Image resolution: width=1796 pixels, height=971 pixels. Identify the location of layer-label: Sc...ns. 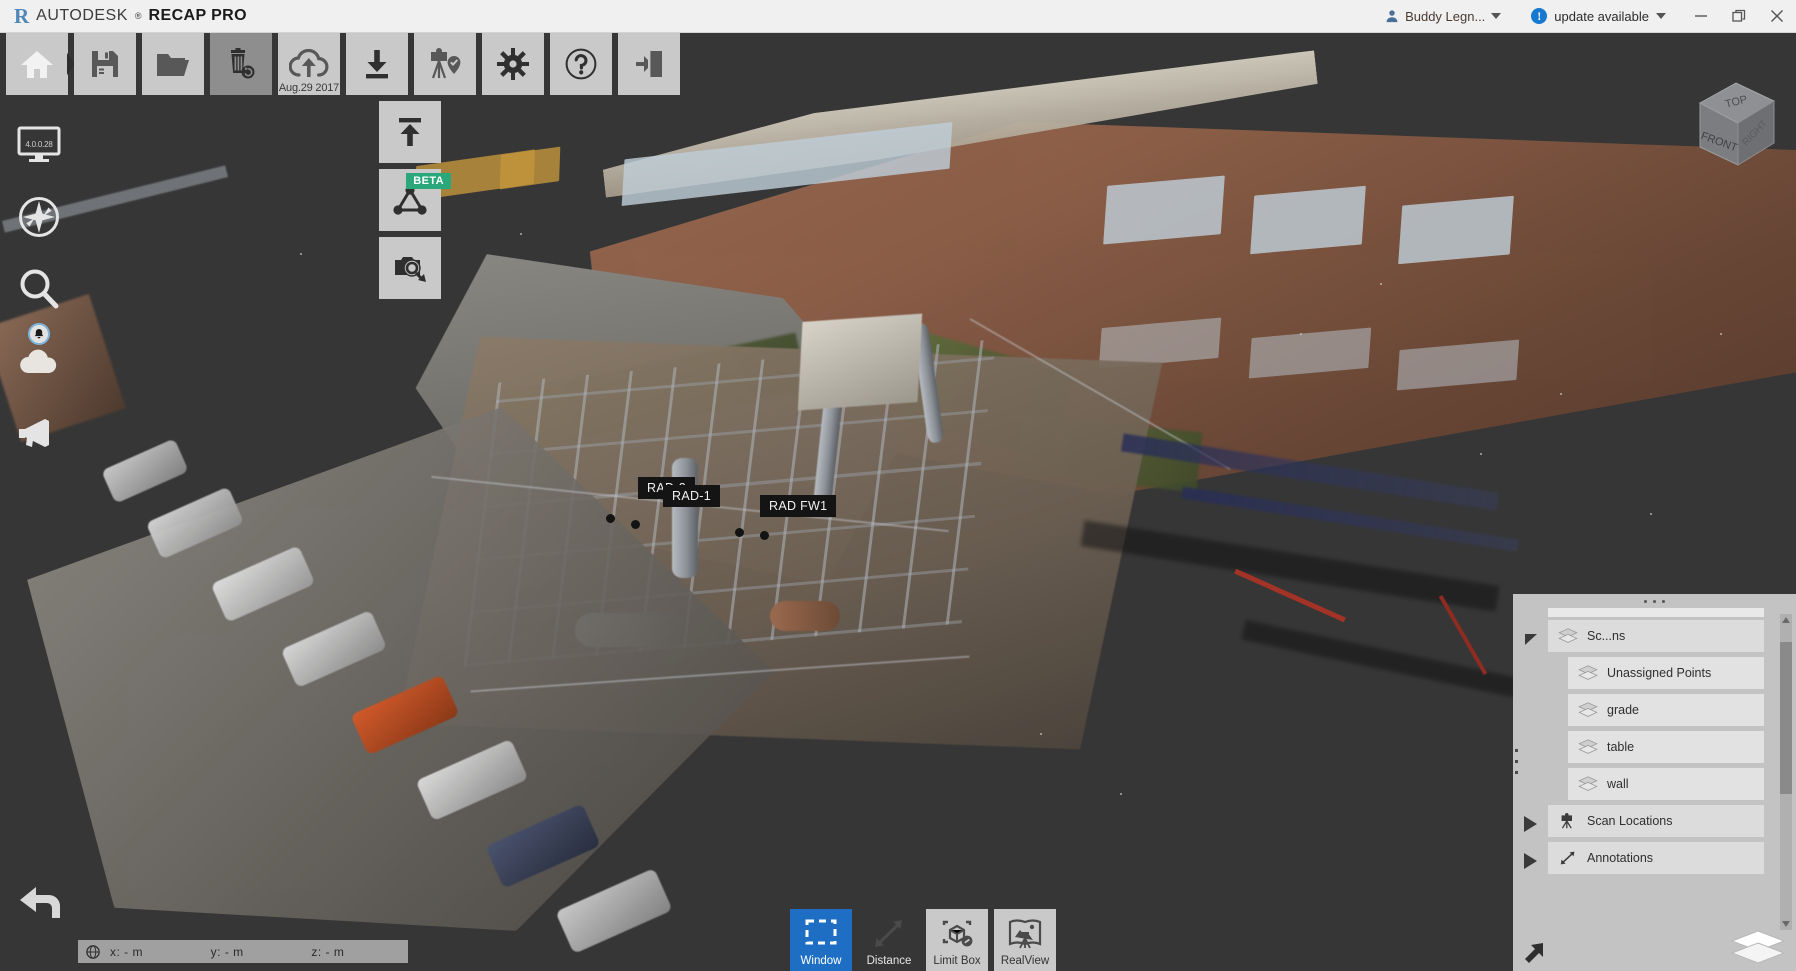
(1606, 636).